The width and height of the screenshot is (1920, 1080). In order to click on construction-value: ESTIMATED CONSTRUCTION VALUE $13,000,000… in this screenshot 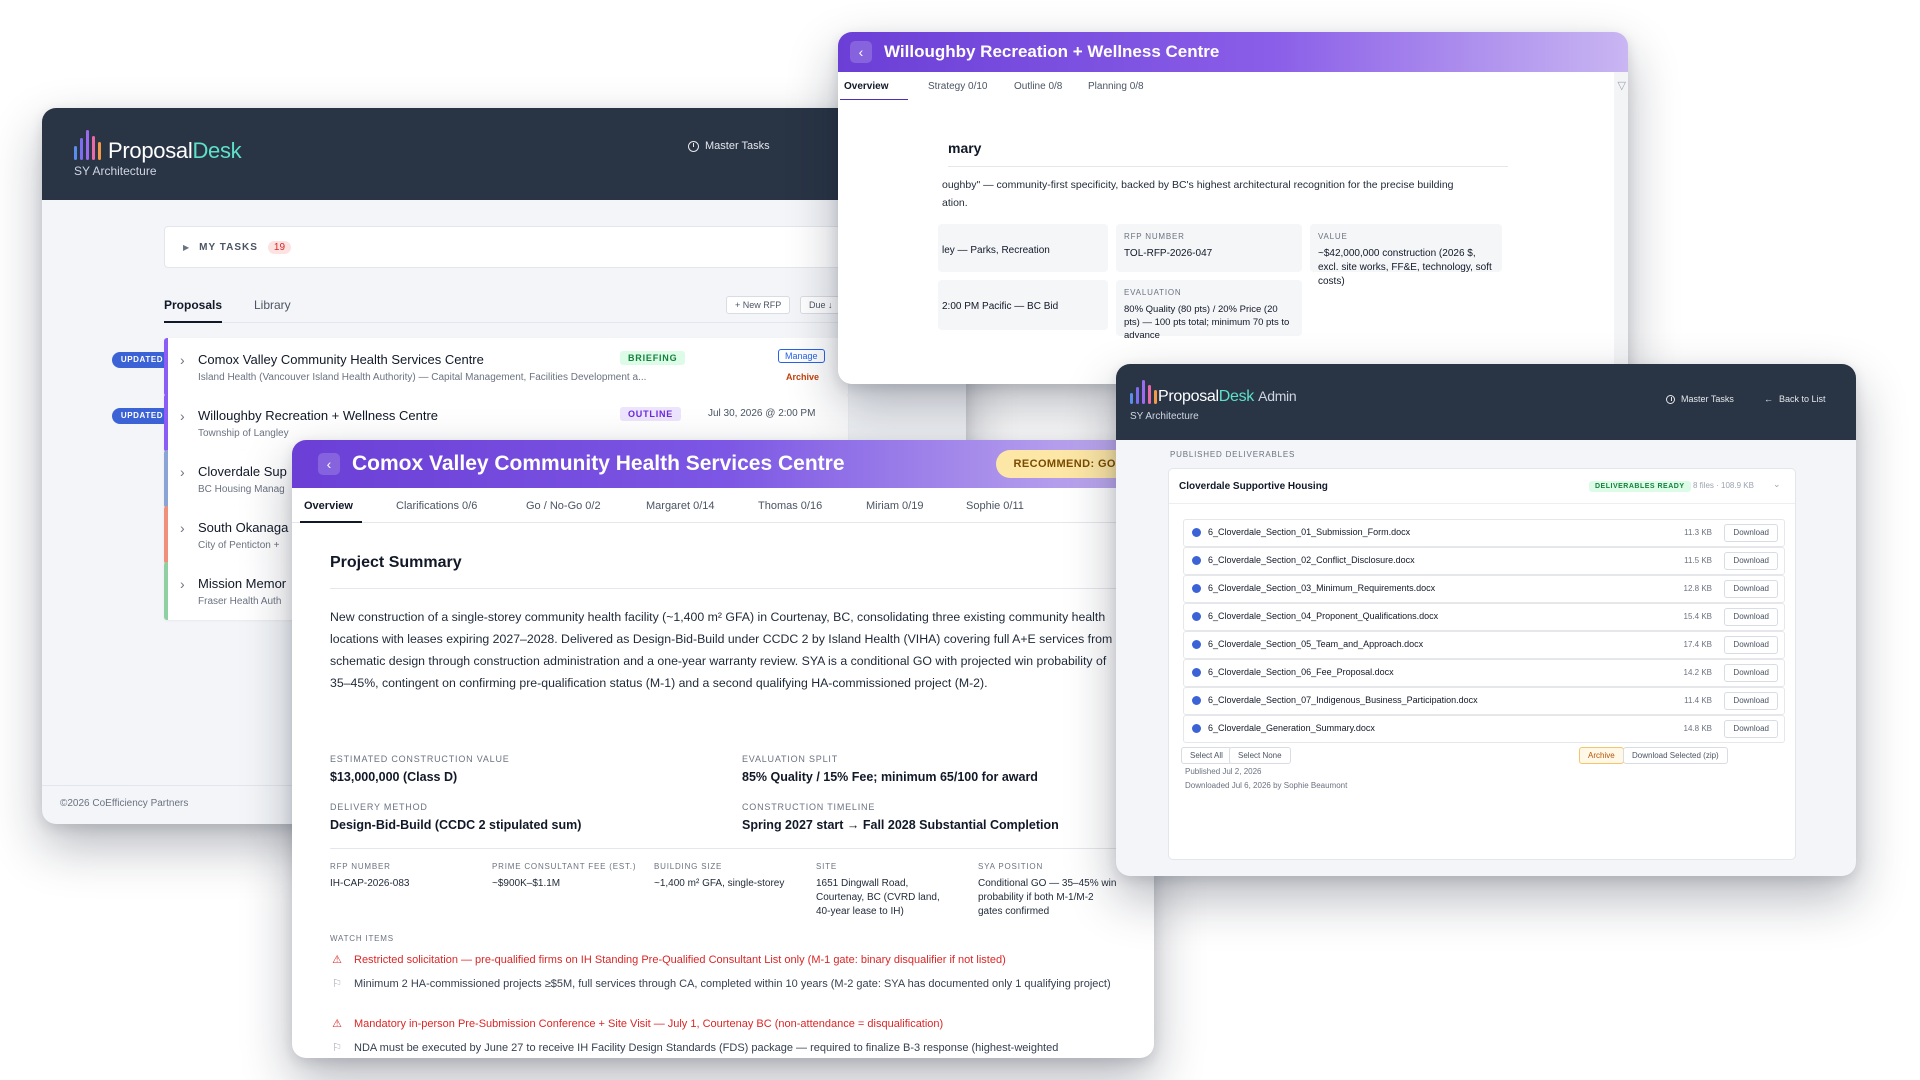, I will do `click(420, 769)`.